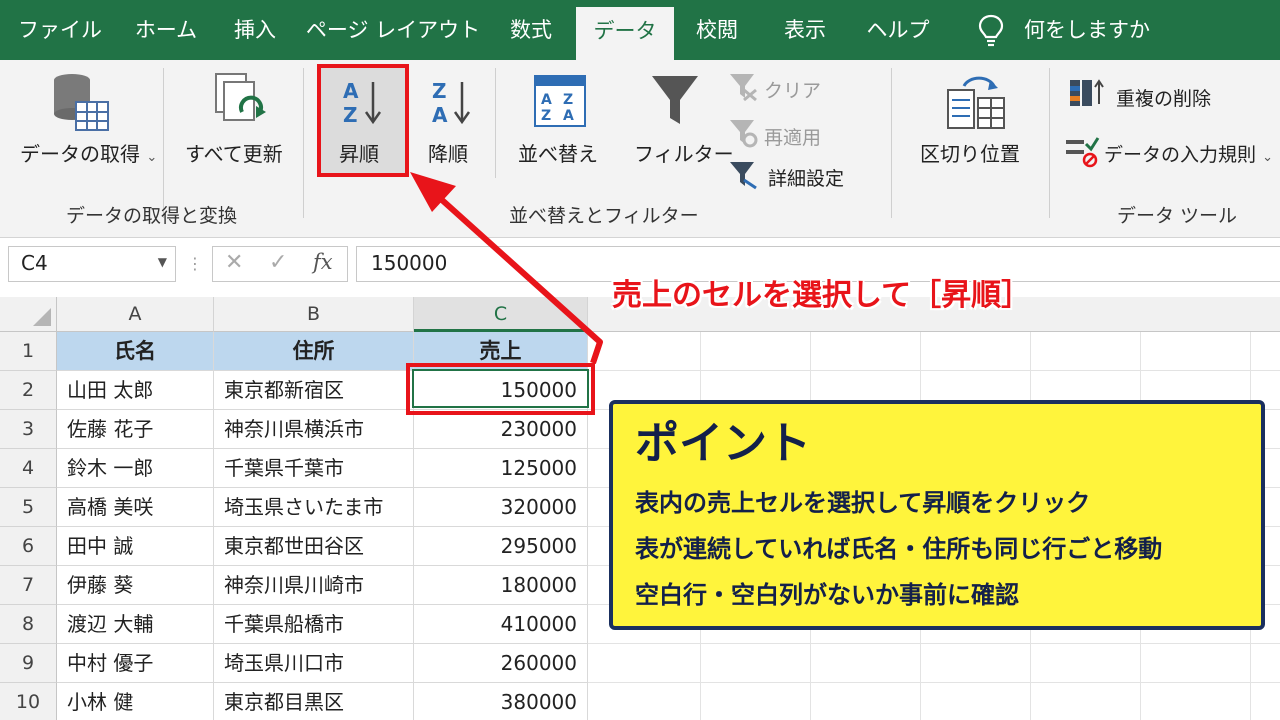 The image size is (1280, 720). What do you see at coordinates (314, 314) in the screenshot?
I see `column-header-b: B` at bounding box center [314, 314].